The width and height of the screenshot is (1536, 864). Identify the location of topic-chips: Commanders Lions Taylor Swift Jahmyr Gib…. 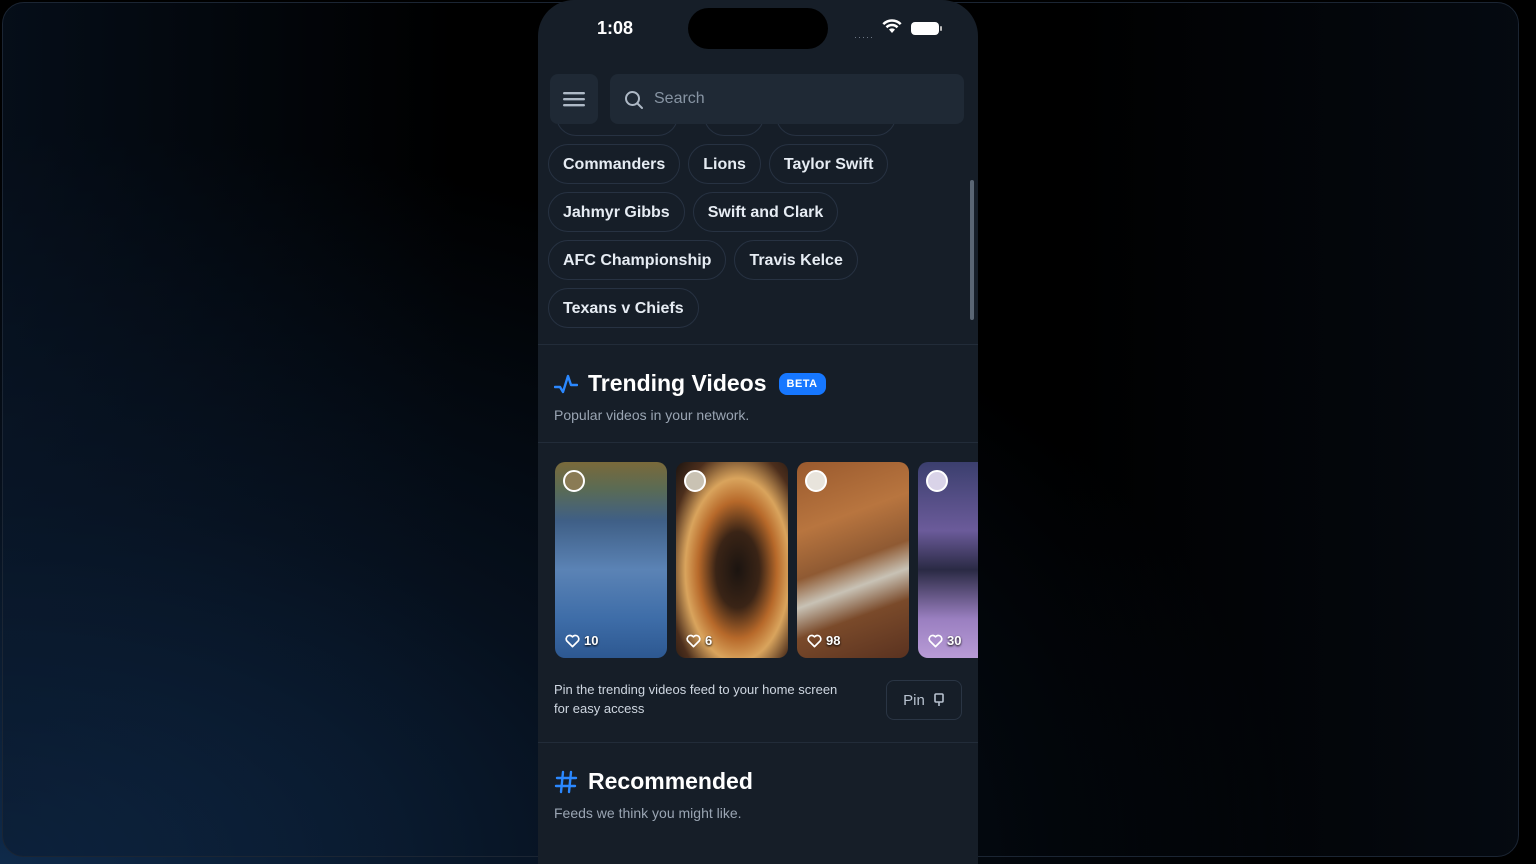
(758, 236).